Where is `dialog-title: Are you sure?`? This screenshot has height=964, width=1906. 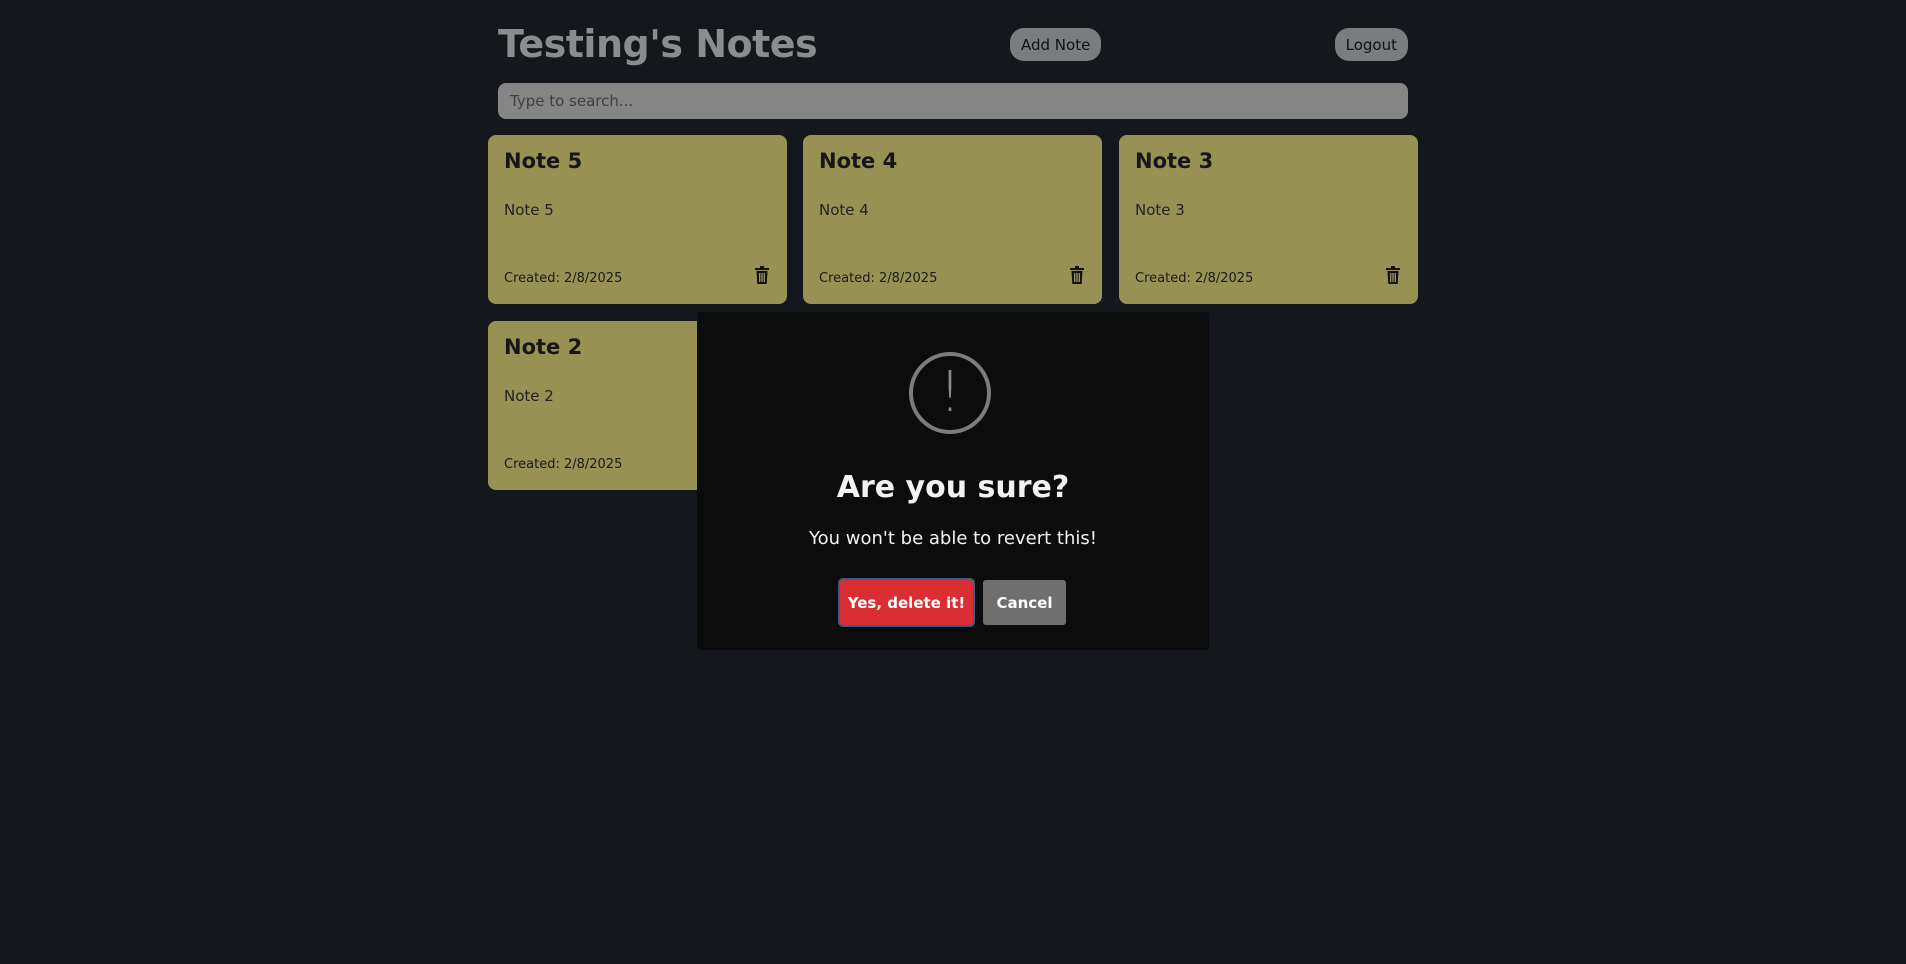
dialog-title: Are you sure? is located at coordinates (953, 487).